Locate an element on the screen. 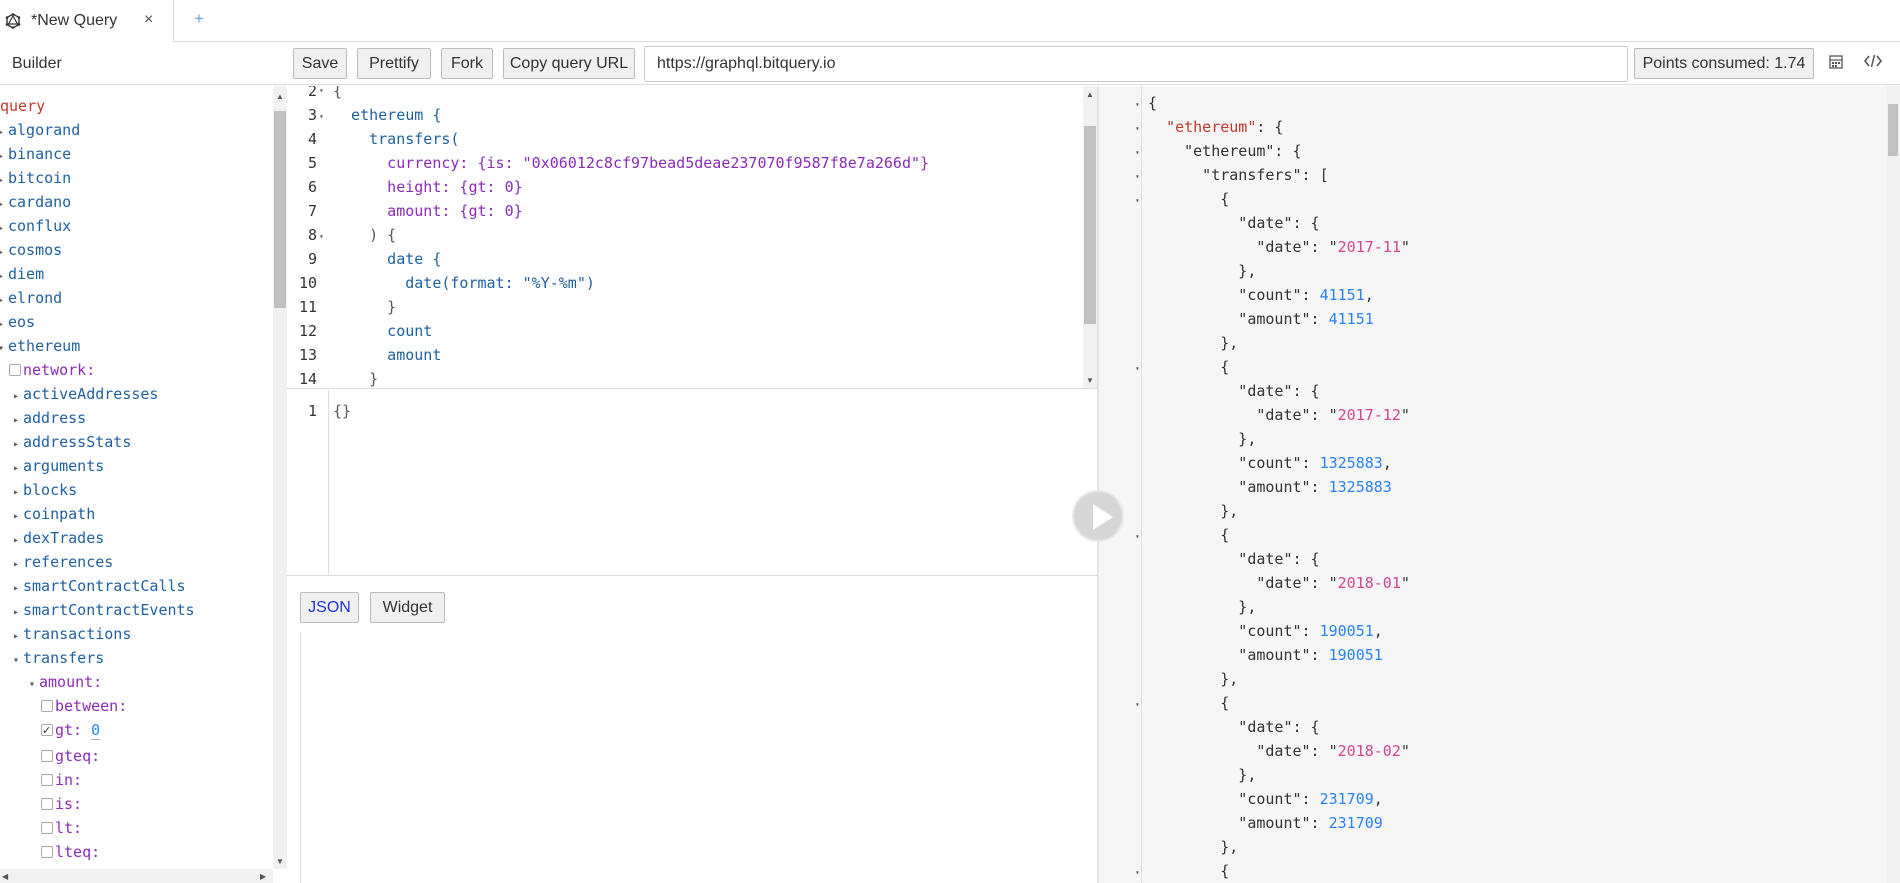 This screenshot has width=1900, height=883. endpoint-url-input is located at coordinates (1136, 64).